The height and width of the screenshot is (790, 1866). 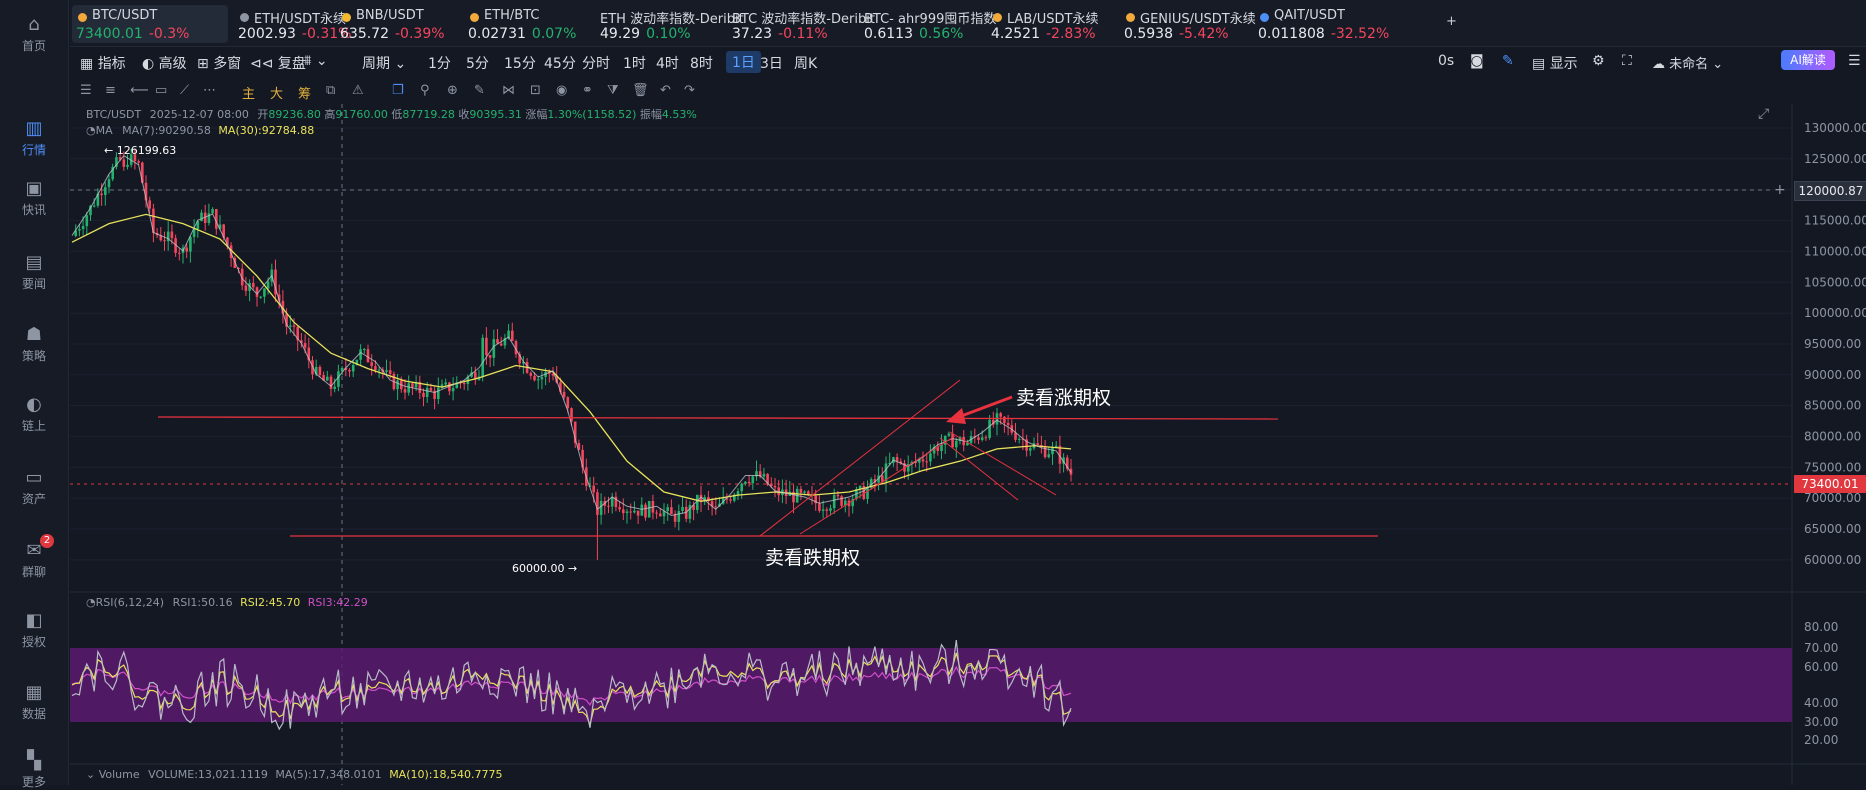 I want to click on rsi3-value: RSI3:42.29, so click(x=337, y=602).